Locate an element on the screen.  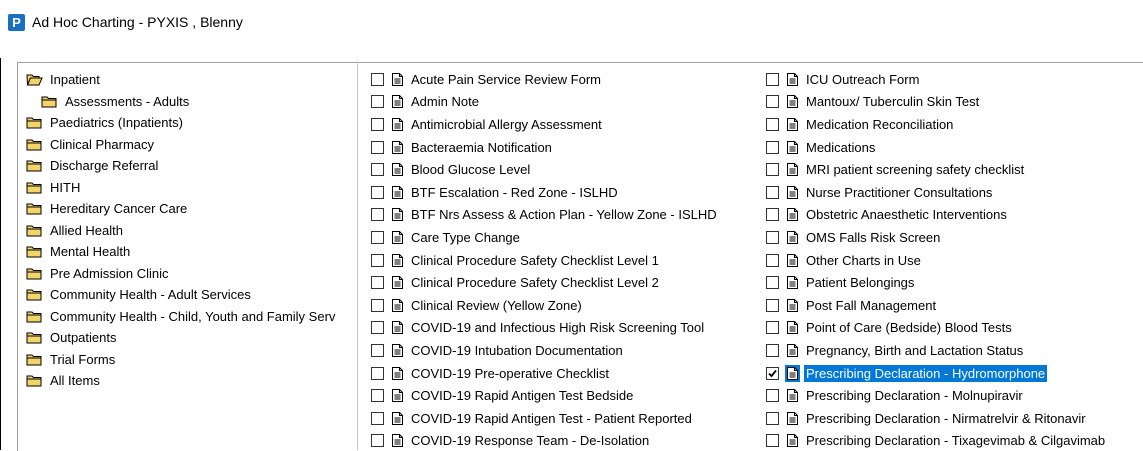
form-list-item: Obstetric Anaesthetic Interventions is located at coordinates (936, 215).